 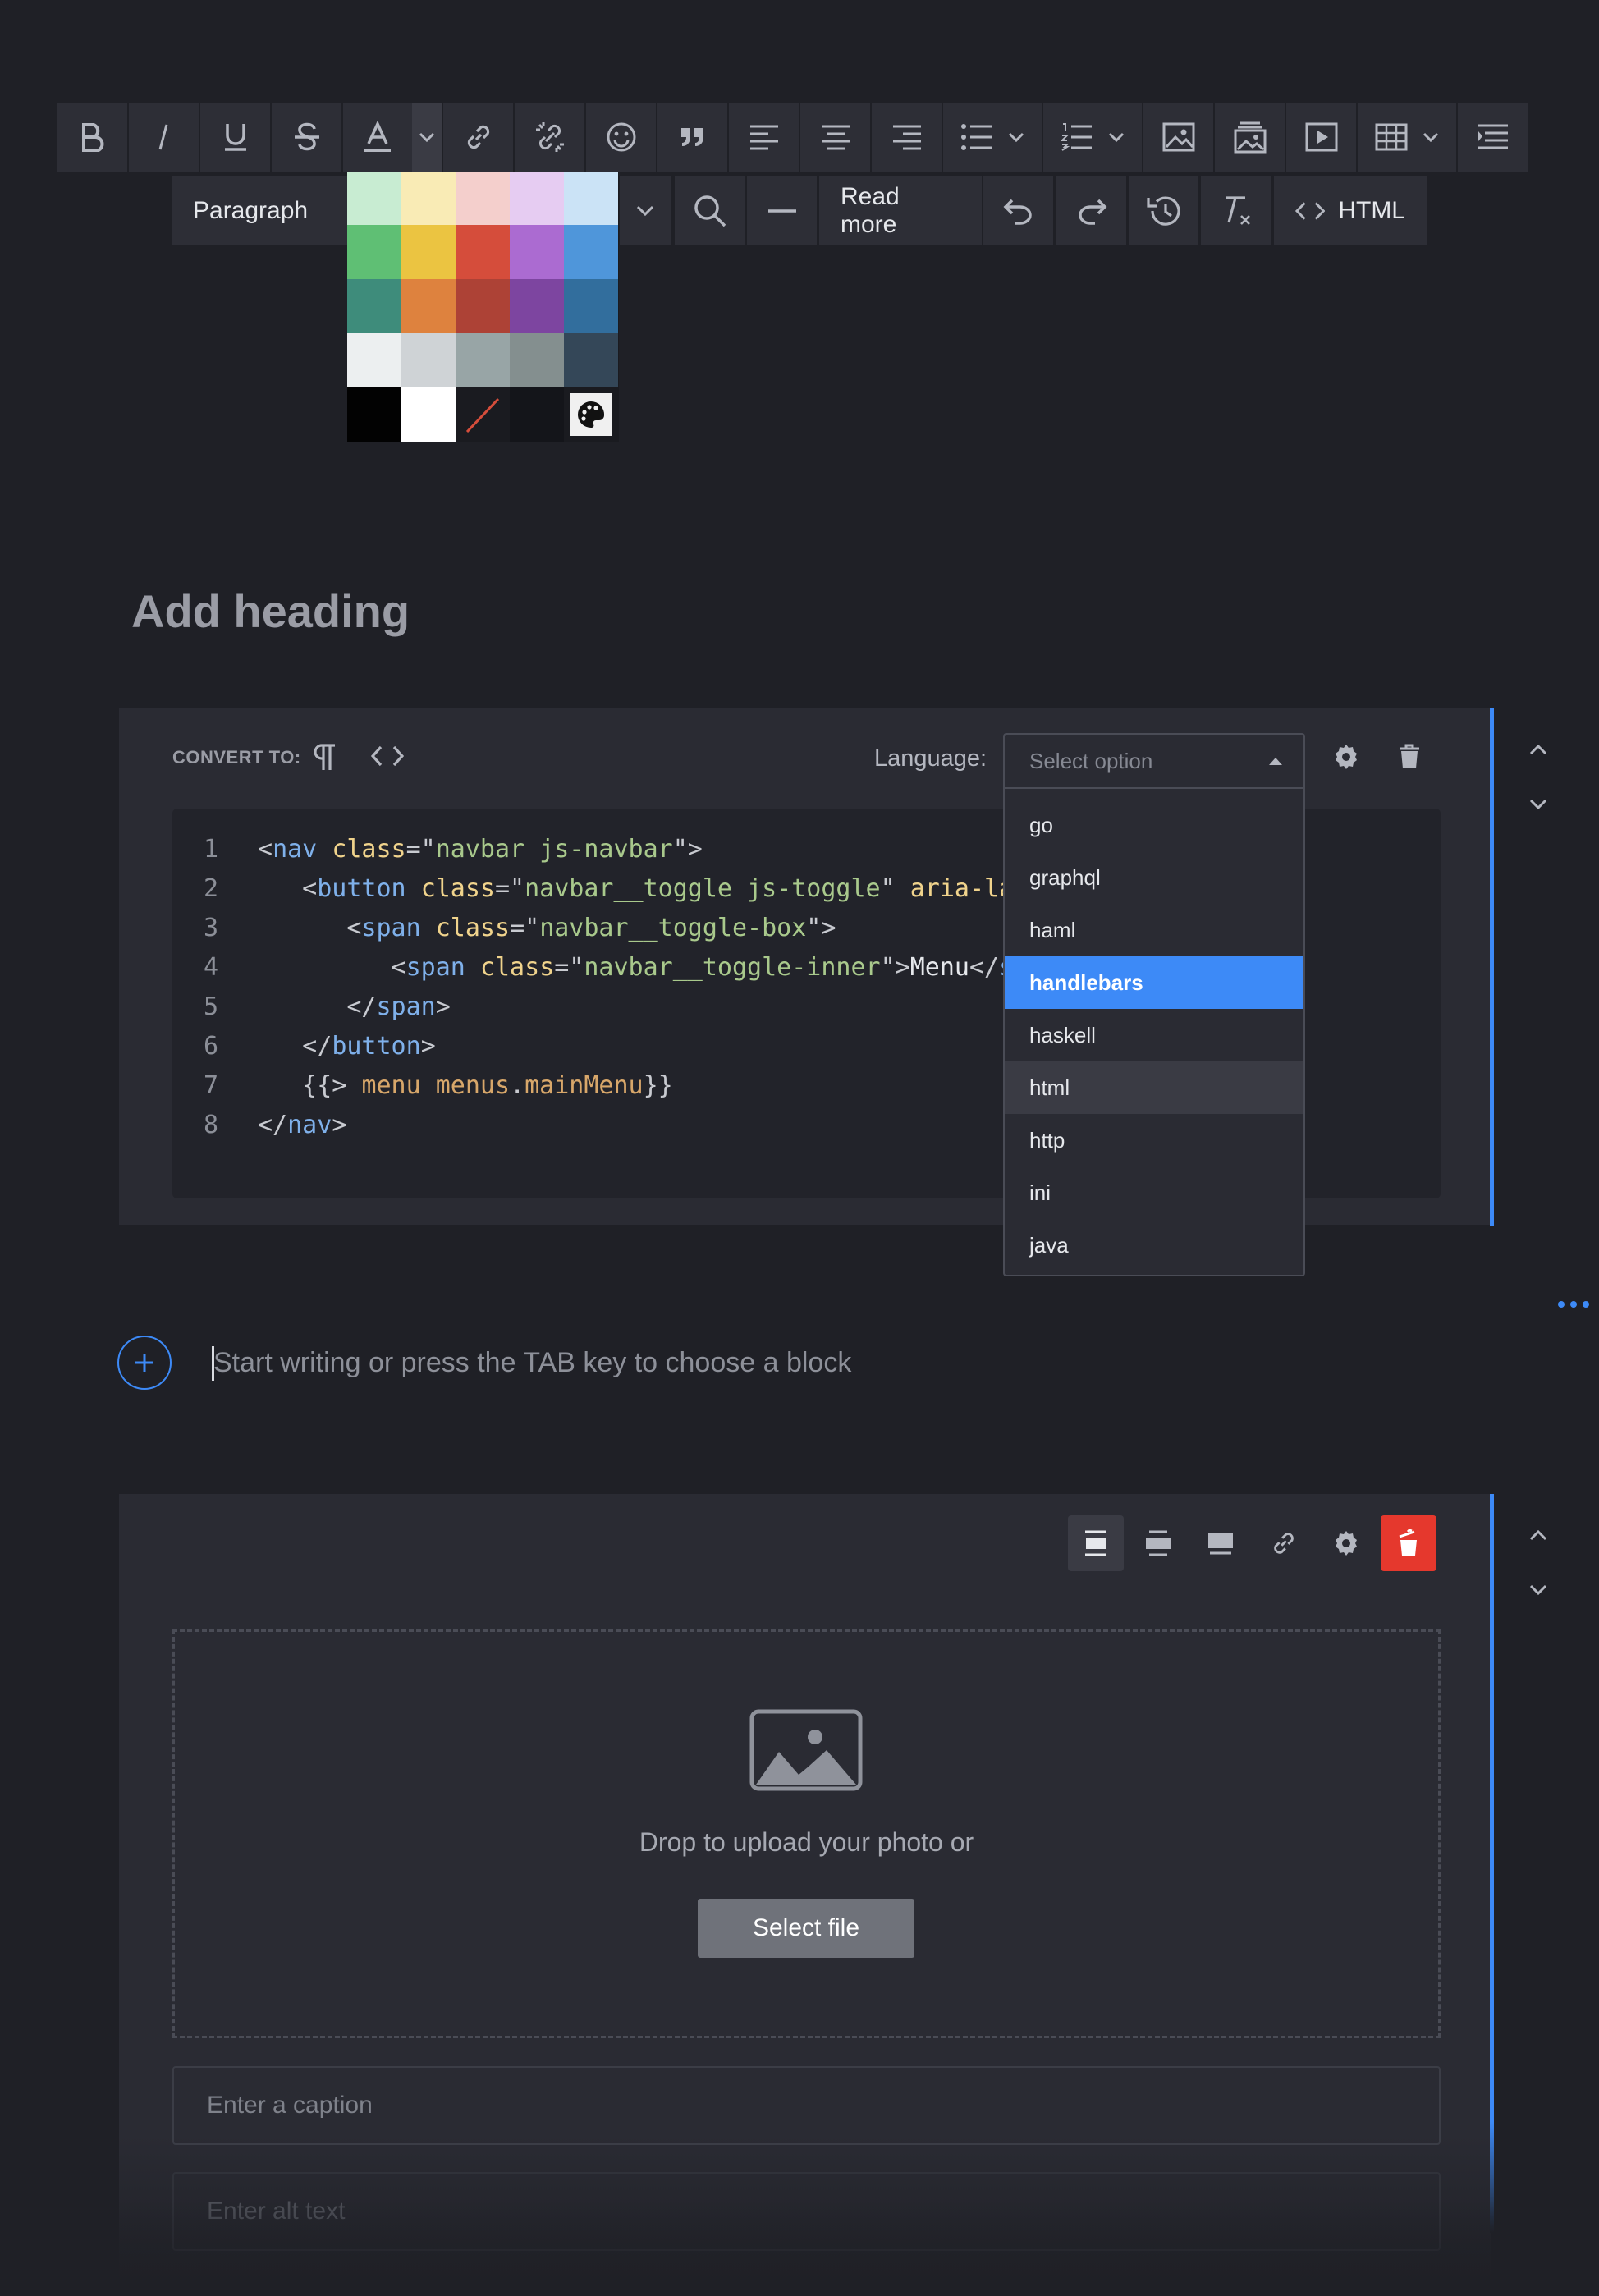 What do you see at coordinates (1321, 137) in the screenshot?
I see `insert-video-button` at bounding box center [1321, 137].